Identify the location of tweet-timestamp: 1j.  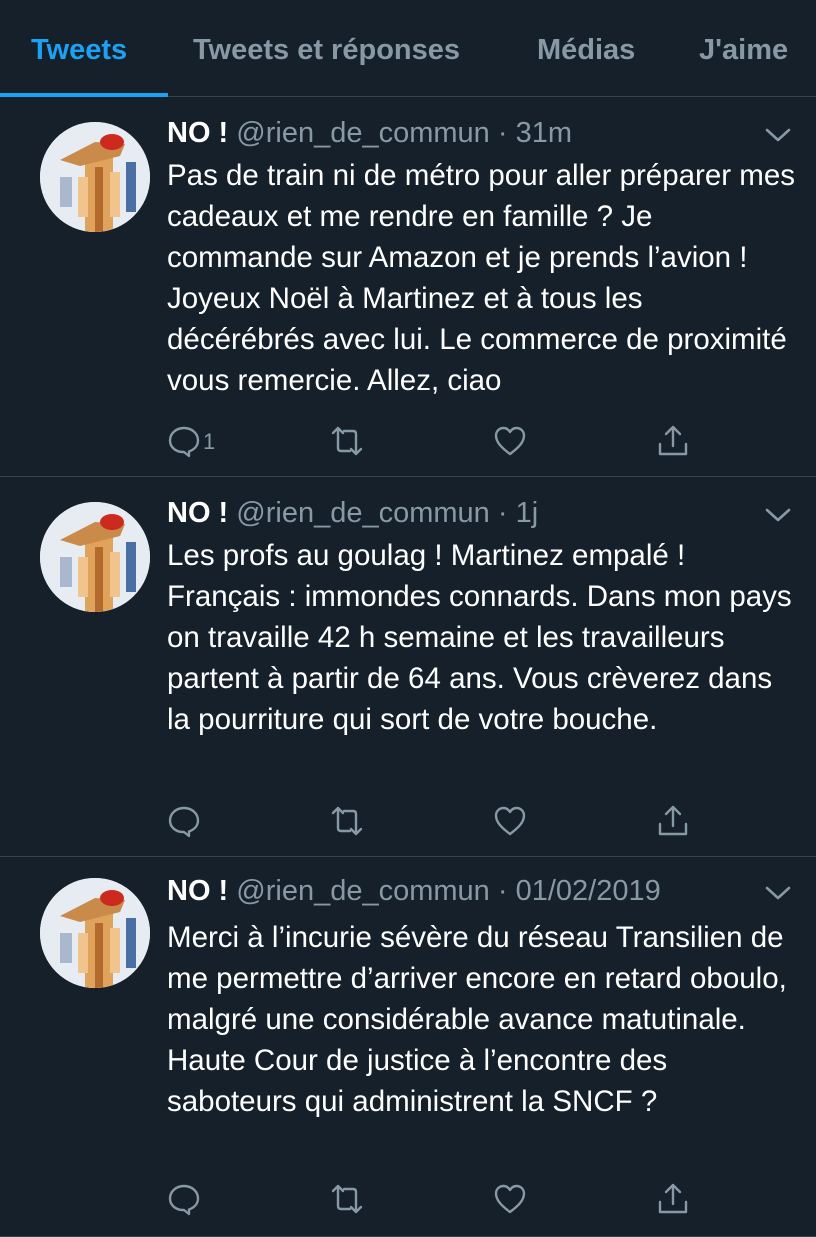
(527, 513).